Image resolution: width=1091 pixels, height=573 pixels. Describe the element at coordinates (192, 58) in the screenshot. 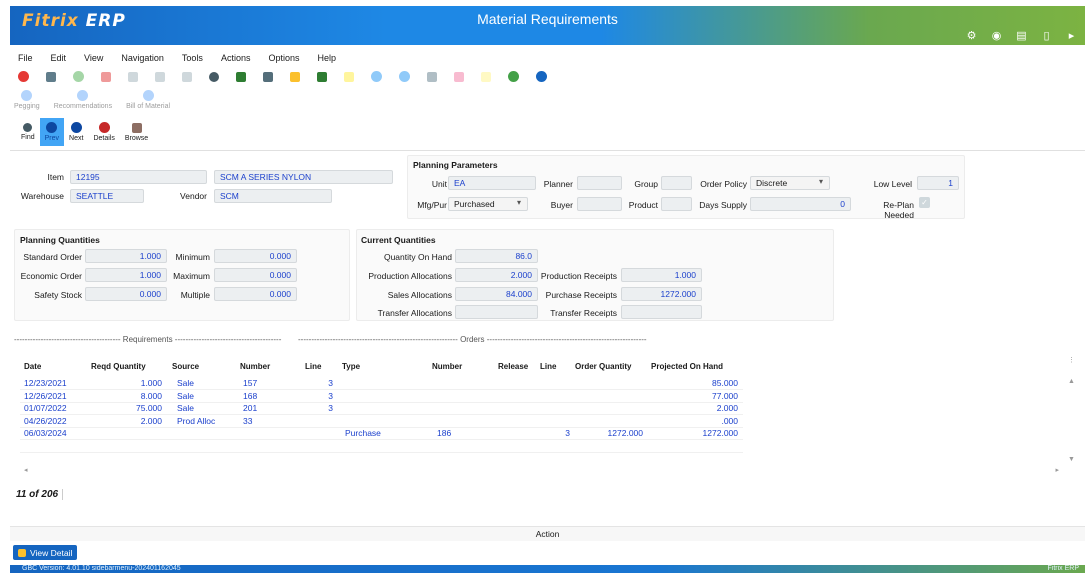

I see `menu-tools: Tools` at that location.